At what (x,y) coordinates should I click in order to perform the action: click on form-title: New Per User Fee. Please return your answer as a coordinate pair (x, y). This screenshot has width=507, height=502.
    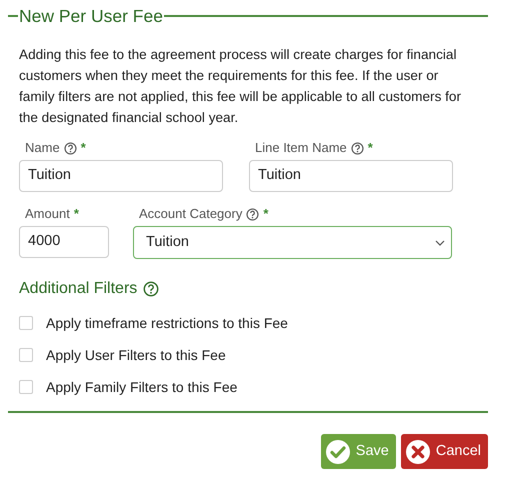
    Looking at the image, I should click on (91, 16).